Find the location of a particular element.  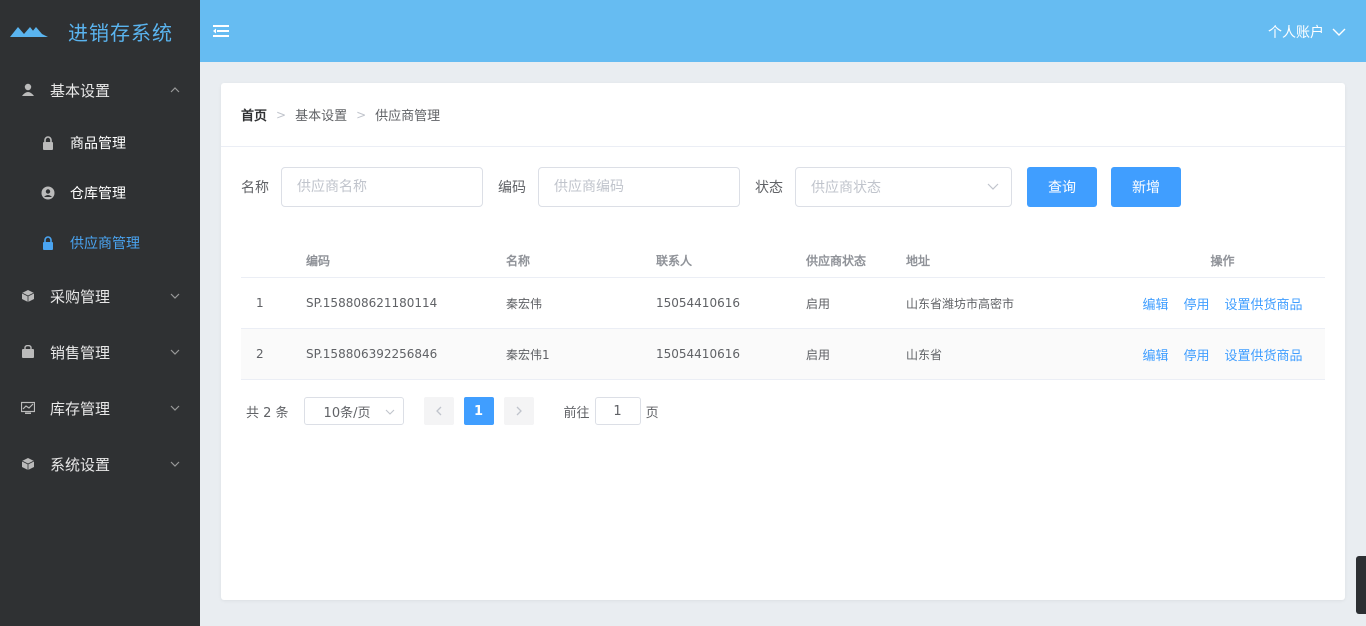

column-header: 地址 is located at coordinates (918, 260).